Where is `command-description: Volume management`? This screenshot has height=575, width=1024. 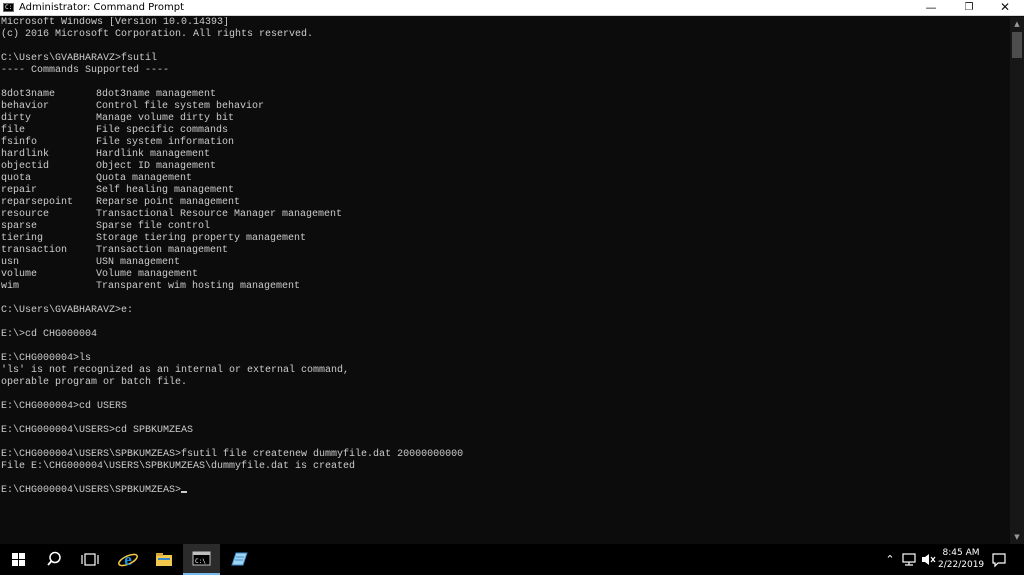
command-description: Volume management is located at coordinates (147, 274).